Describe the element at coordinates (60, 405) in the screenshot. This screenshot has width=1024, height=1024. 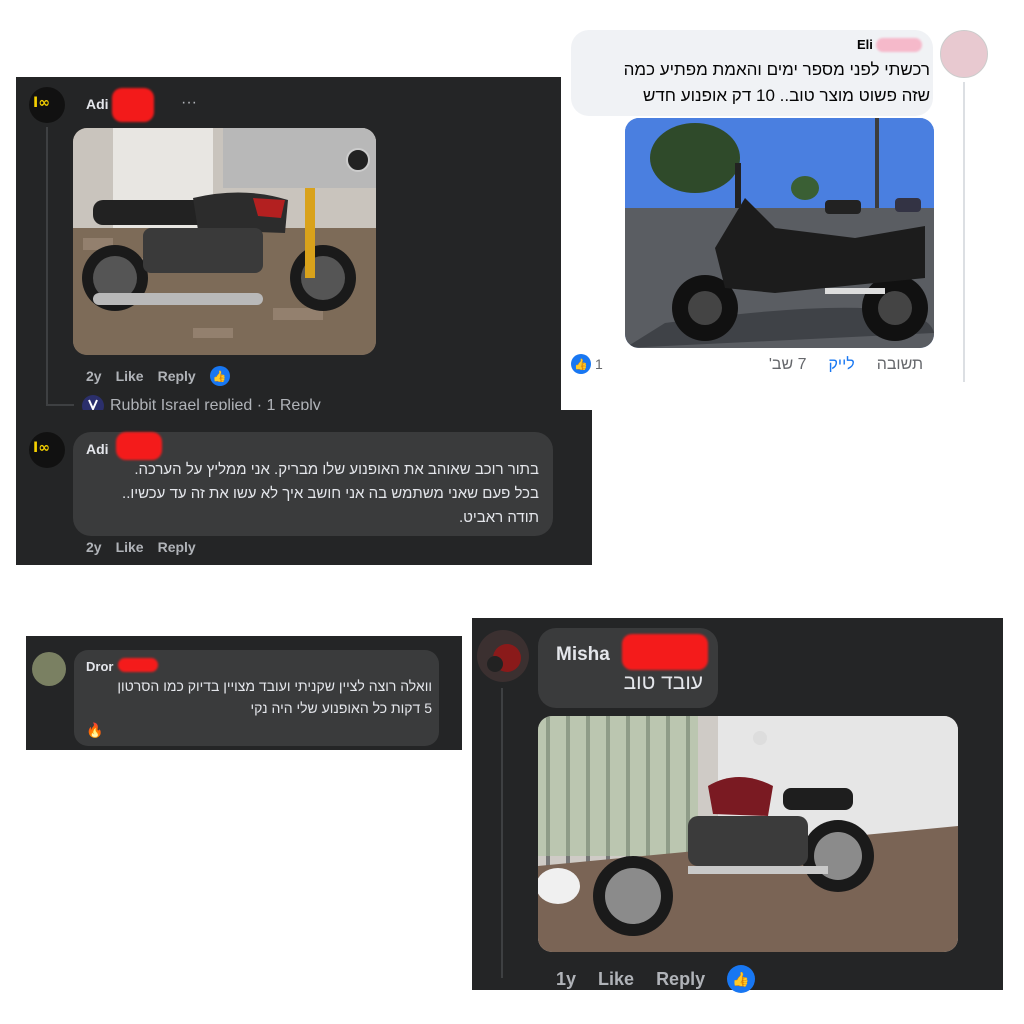
I see `thread-line-elbow` at that location.